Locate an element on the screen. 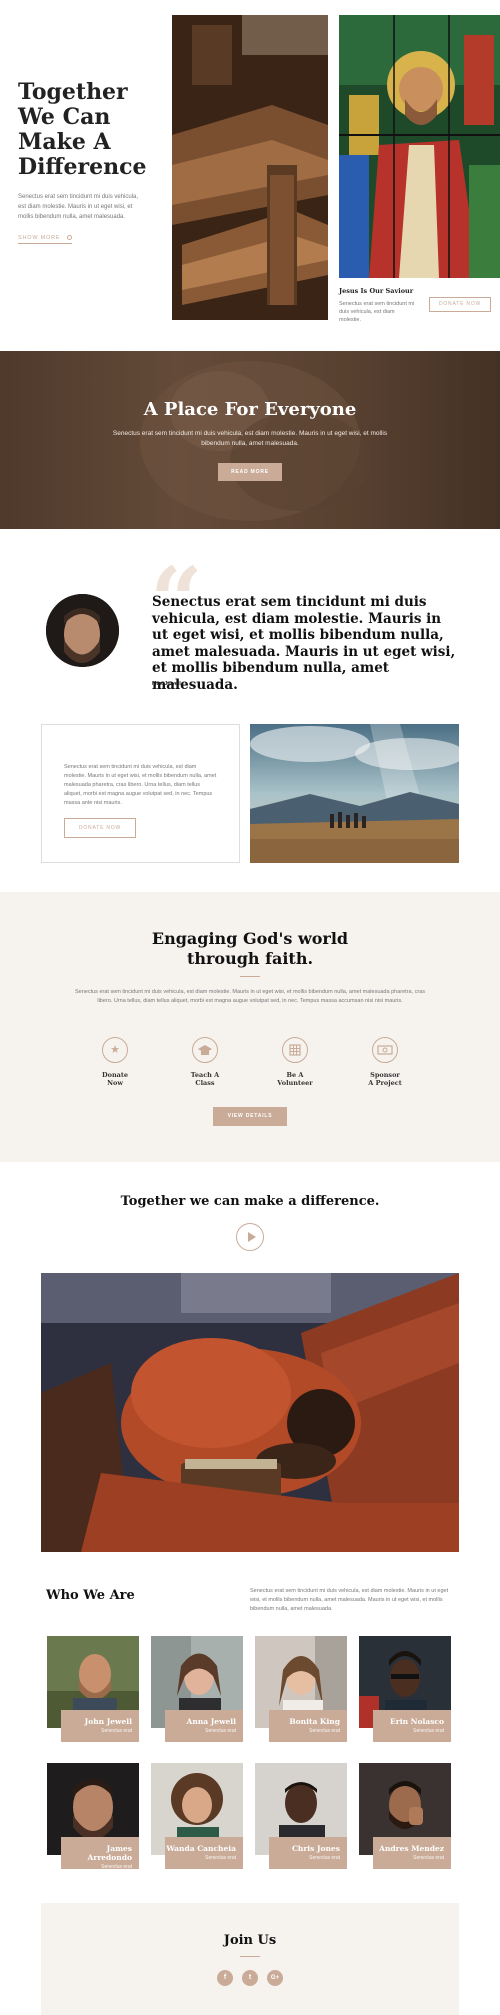  member-name: Wanda Cancheia is located at coordinates (201, 1848).